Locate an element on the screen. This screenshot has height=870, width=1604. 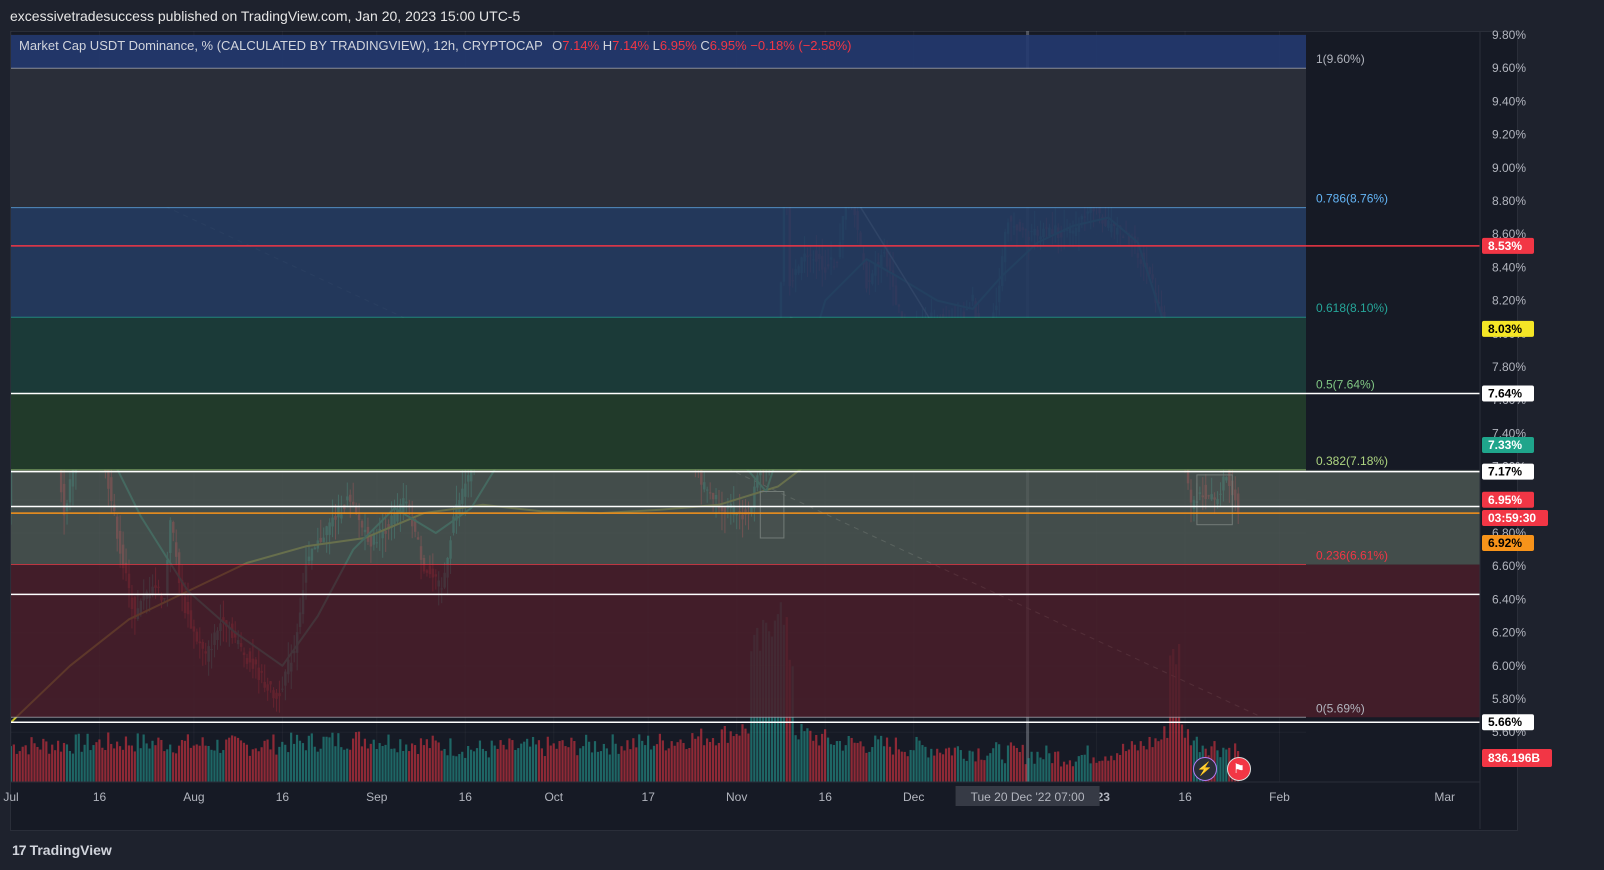
footer-bar is located at coordinates (802, 851).